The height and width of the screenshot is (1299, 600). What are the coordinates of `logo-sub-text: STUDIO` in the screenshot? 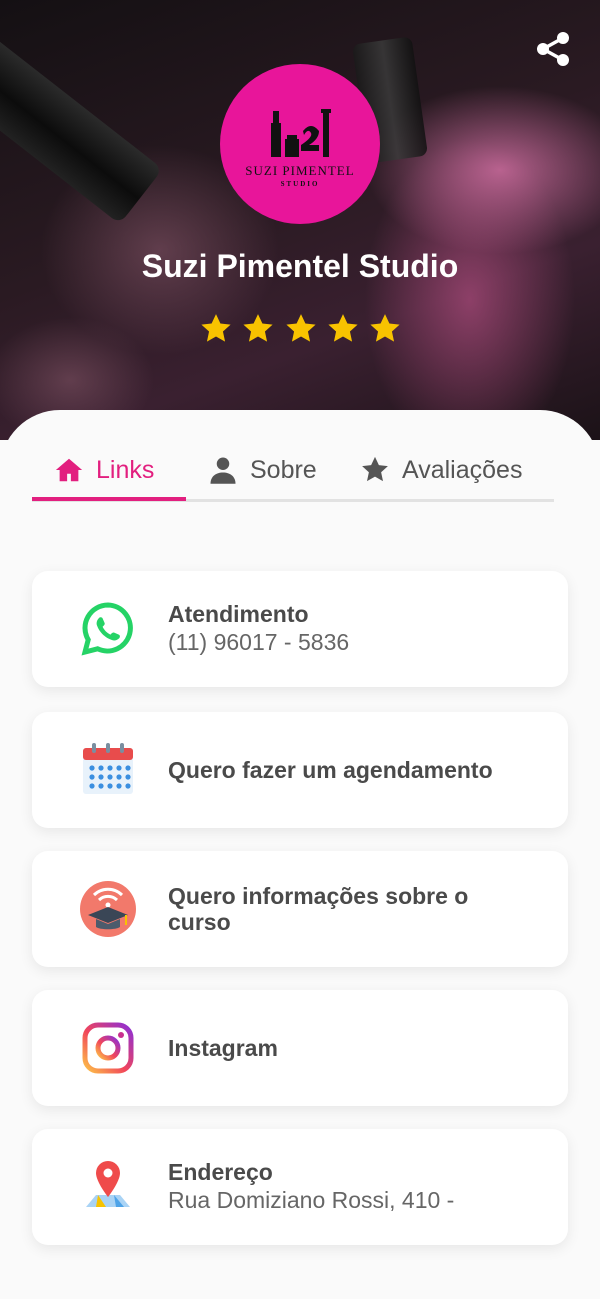 It's located at (300, 183).